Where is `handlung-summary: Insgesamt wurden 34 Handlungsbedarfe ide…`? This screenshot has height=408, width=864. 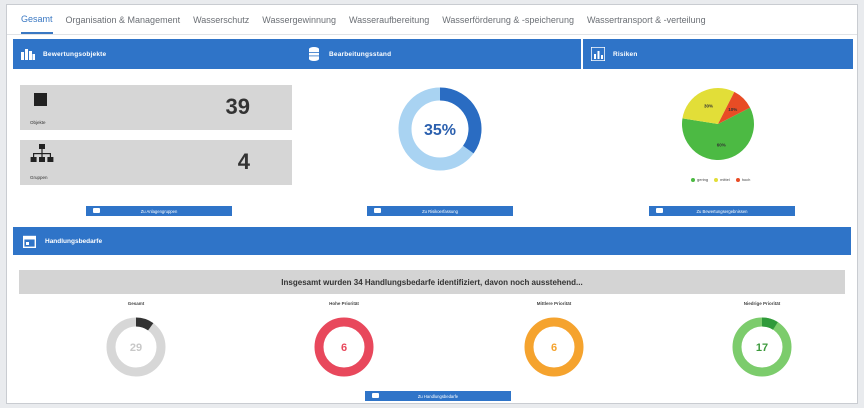
handlung-summary: Insgesamt wurden 34 Handlungsbedarfe ide… is located at coordinates (432, 282).